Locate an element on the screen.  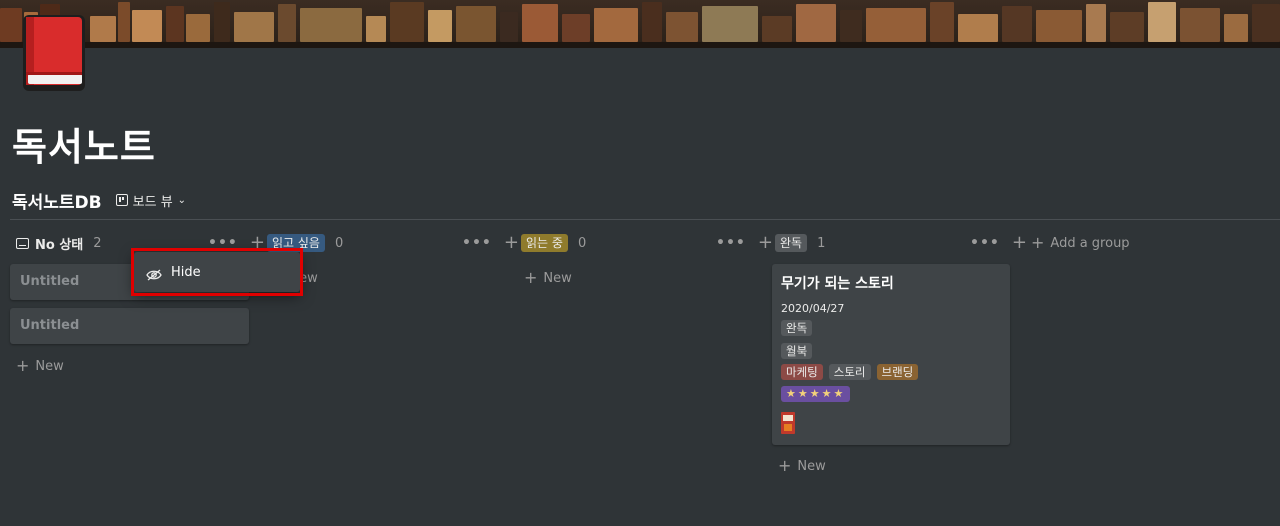
chevron-down-icon: ⌄ is located at coordinates (182, 200).